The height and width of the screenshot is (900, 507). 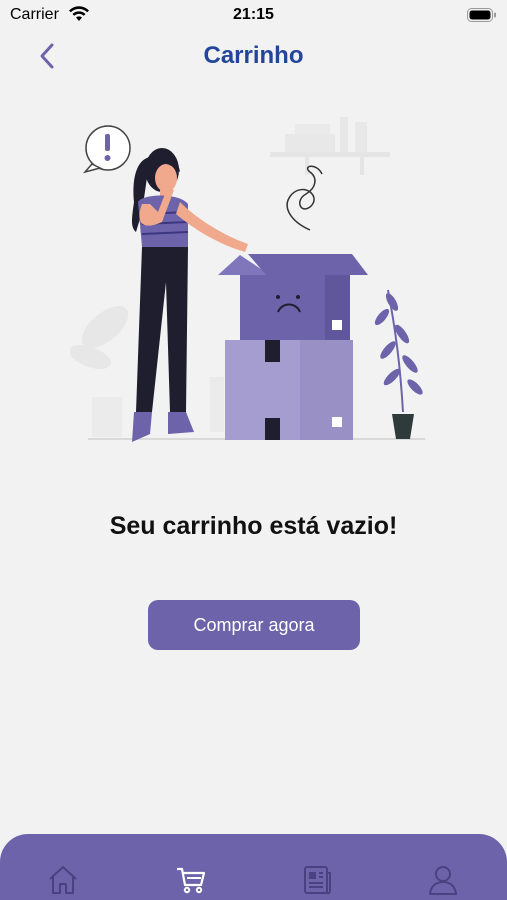 What do you see at coordinates (293, 347) in the screenshot?
I see `box-stack` at bounding box center [293, 347].